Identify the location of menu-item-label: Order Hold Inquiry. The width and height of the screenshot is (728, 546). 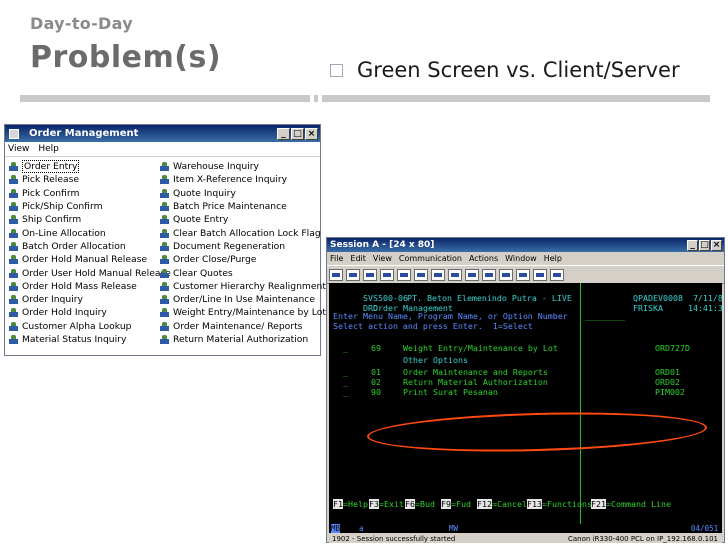
(64, 313).